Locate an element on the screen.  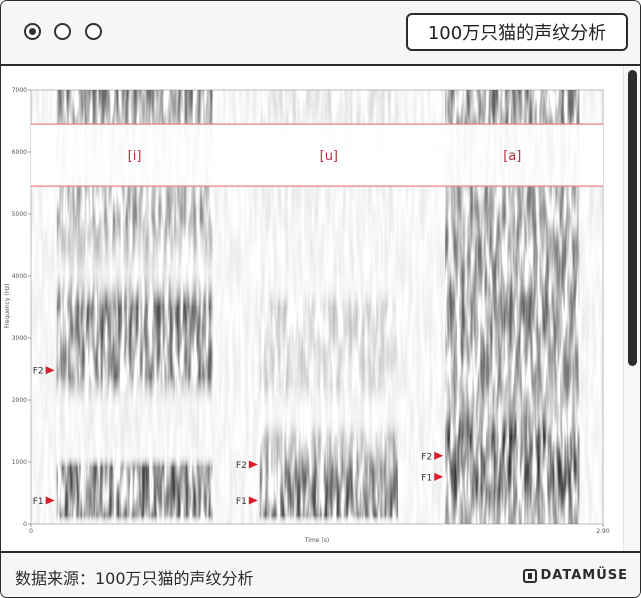
window-title: 100万只猫的声纹分析 is located at coordinates (517, 32).